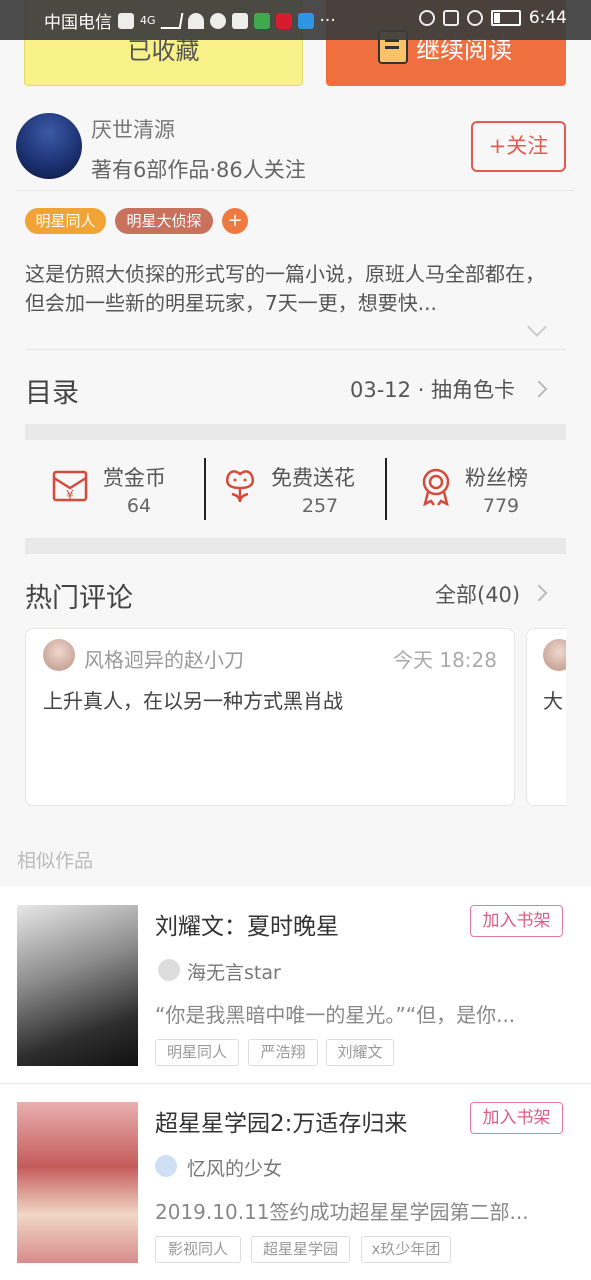 This screenshot has width=591, height=1280. I want to click on carrier-label: 中国电信, so click(78, 23).